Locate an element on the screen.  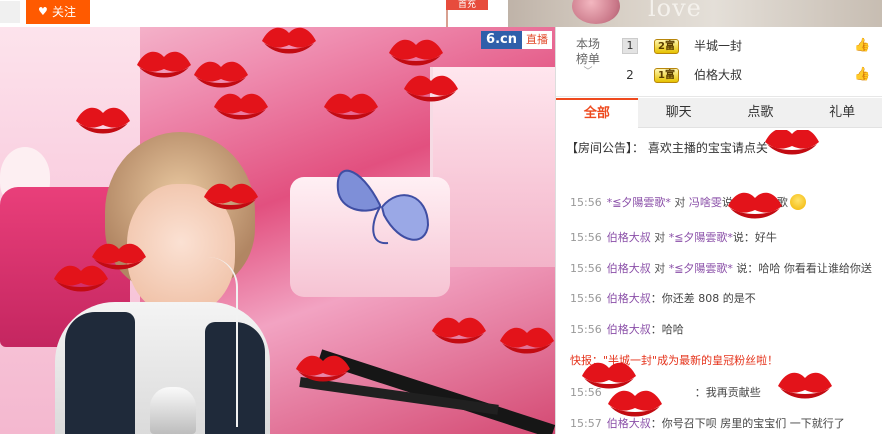
tab-chat: 聊天 is located at coordinates (679, 113).